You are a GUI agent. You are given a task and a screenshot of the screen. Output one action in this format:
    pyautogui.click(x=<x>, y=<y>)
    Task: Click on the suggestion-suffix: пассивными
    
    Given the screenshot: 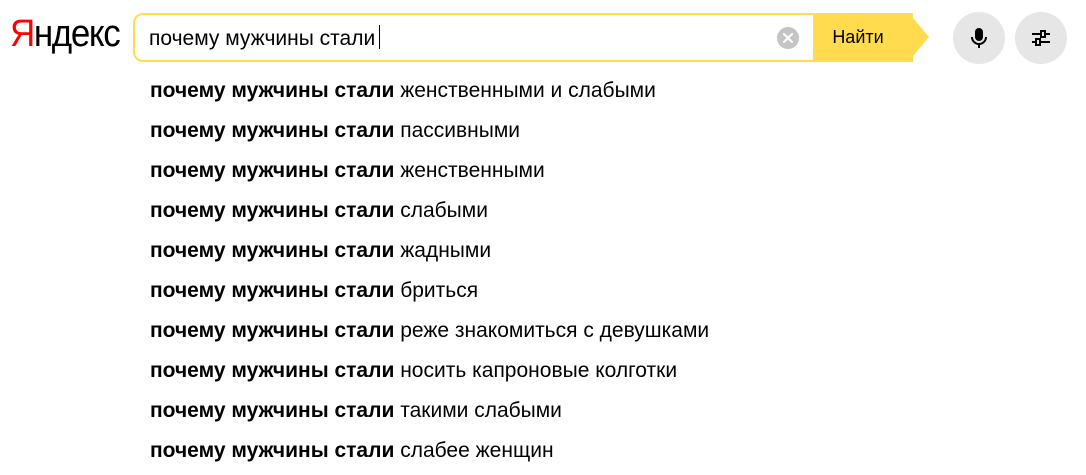 What is the action you would take?
    pyautogui.click(x=457, y=130)
    